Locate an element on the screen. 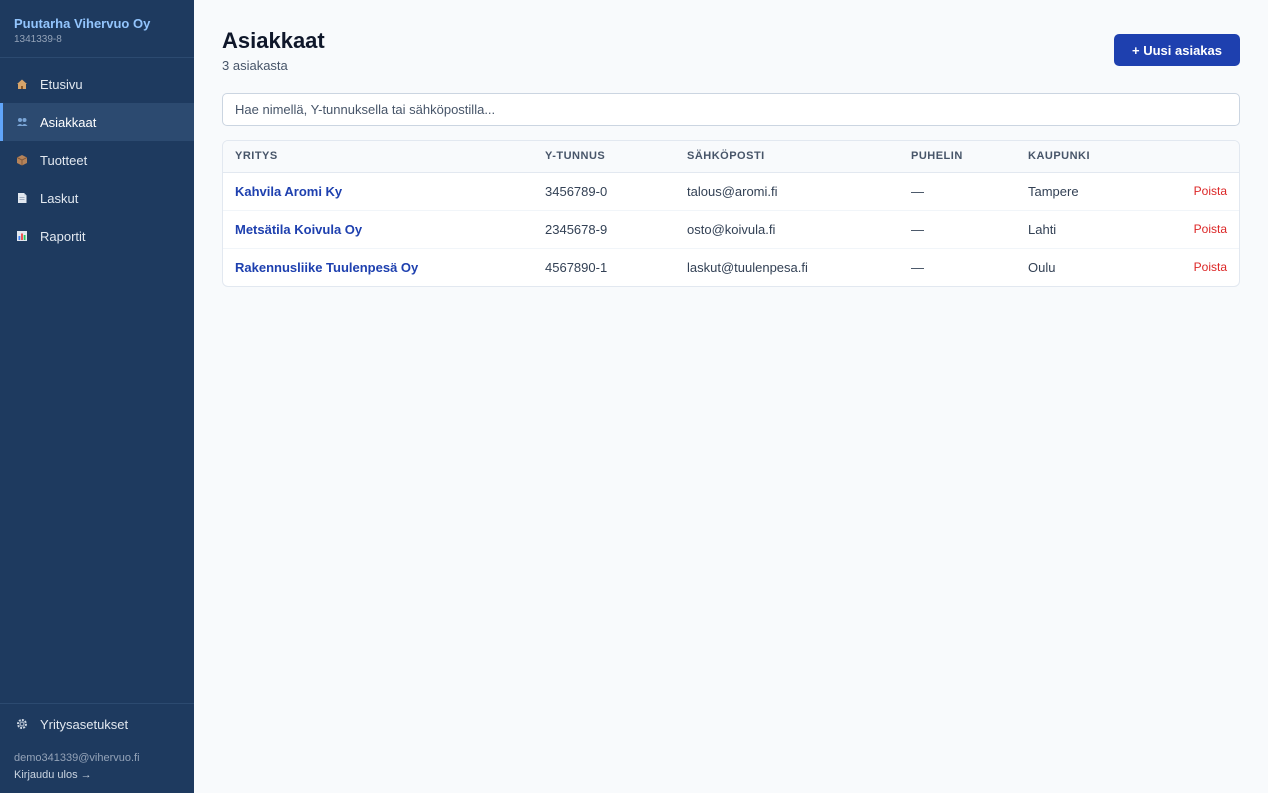 This screenshot has width=1268, height=793. page-header: Asiakkaat 3 asiakasta + Uusi asiakas is located at coordinates (731, 60).